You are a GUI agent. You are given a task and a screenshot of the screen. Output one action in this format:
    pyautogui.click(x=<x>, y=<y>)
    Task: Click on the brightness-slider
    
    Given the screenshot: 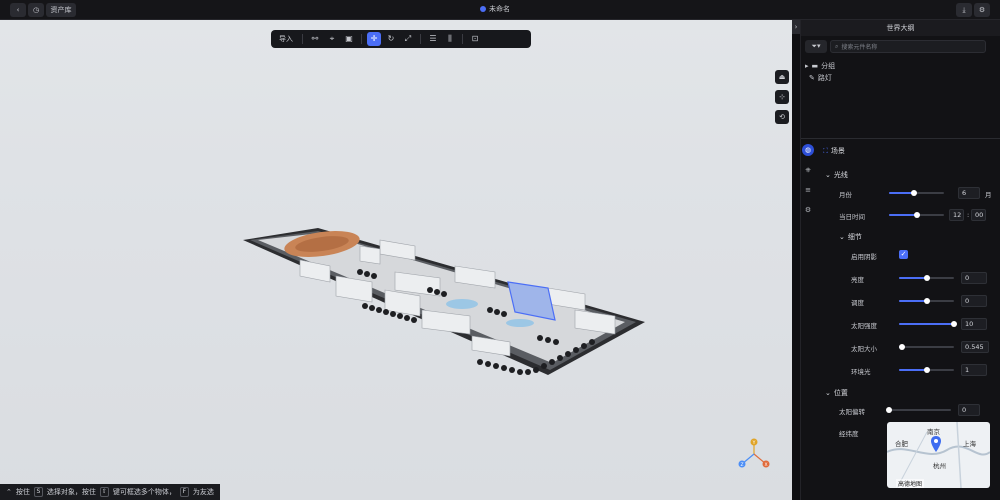 What is the action you would take?
    pyautogui.click(x=926, y=278)
    